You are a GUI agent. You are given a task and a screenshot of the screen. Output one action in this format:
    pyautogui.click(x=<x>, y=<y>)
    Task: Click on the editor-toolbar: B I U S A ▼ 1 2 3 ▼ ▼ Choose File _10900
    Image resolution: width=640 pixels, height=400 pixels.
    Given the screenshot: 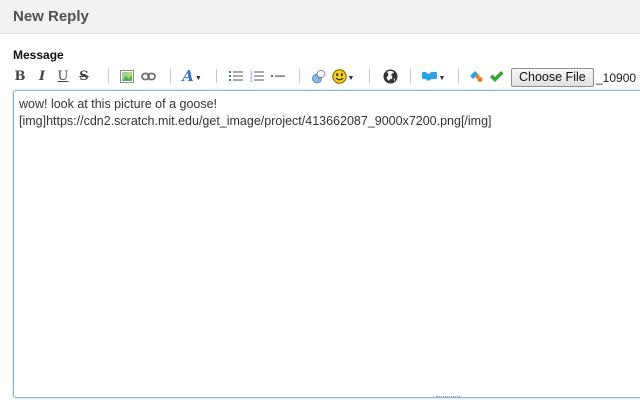 What is the action you would take?
    pyautogui.click(x=326, y=77)
    